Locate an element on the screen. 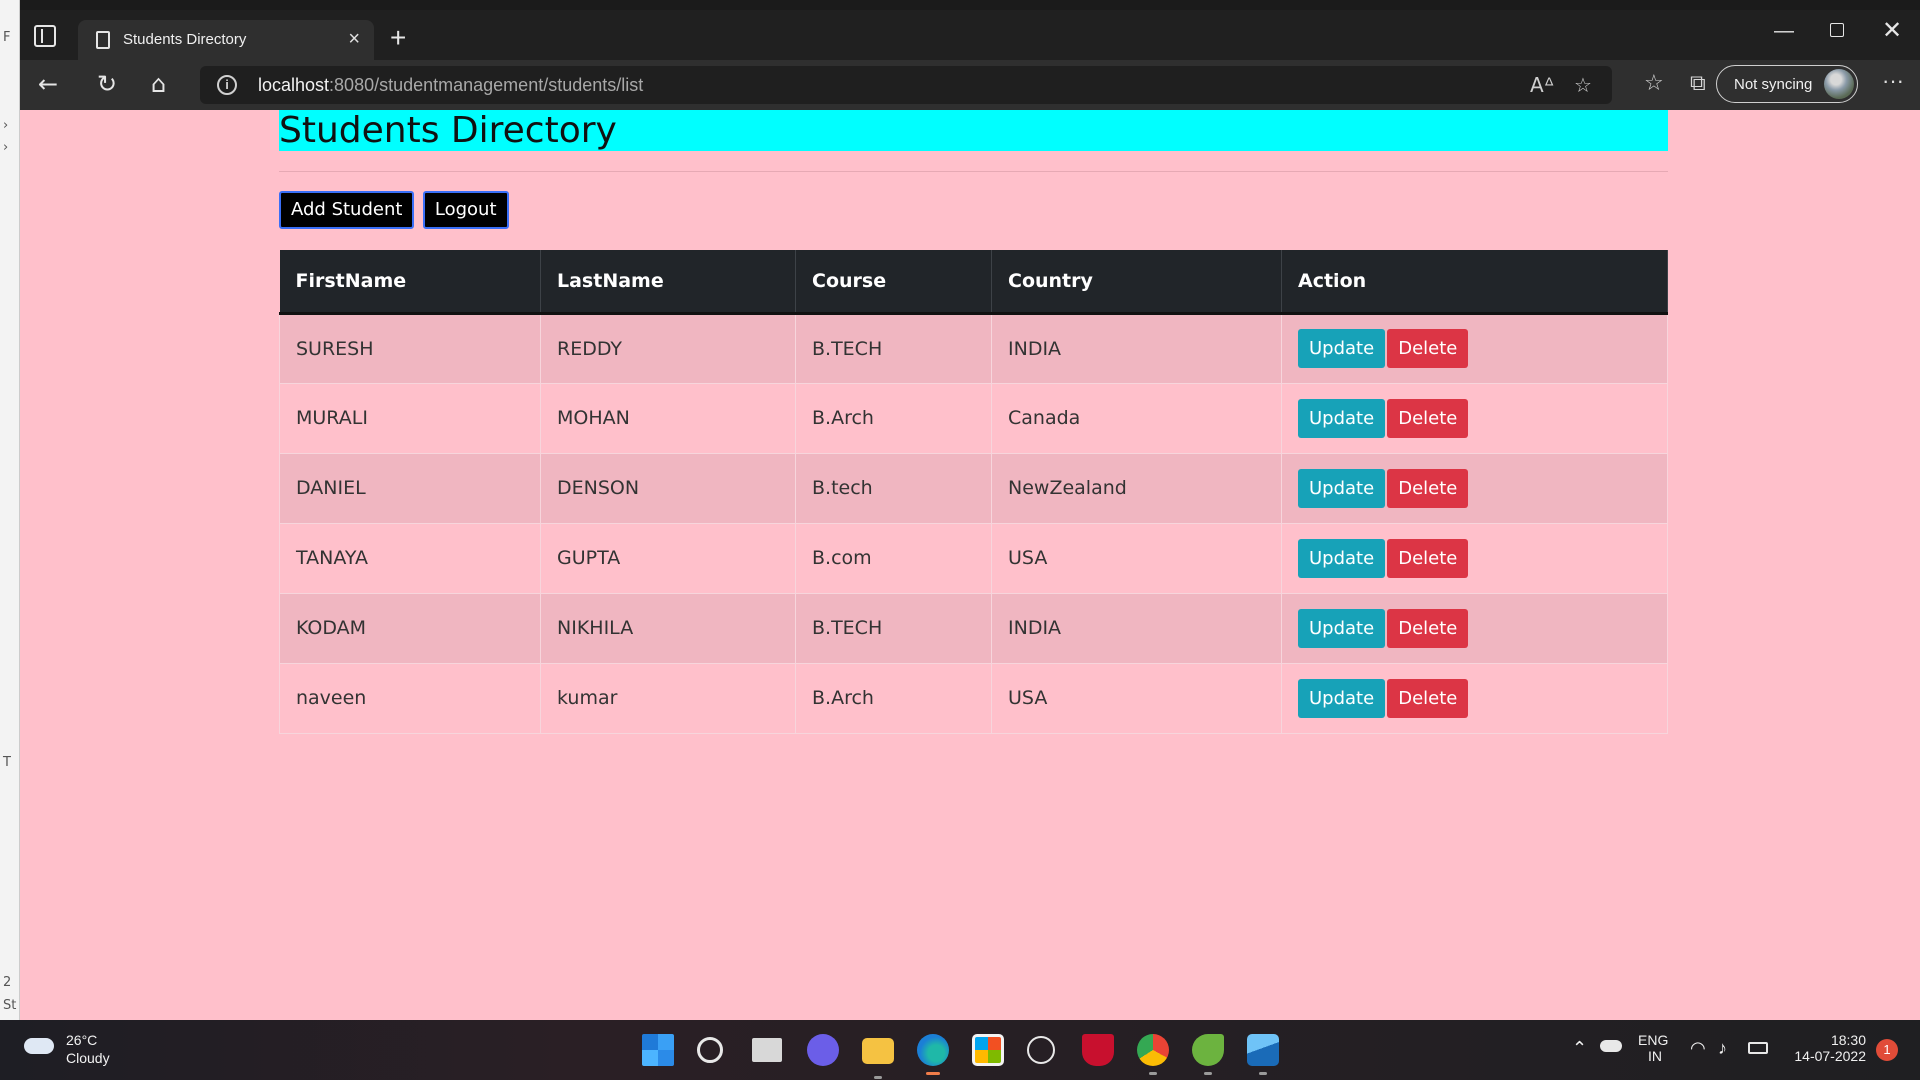 This screenshot has height=1080, width=1920. table-row: SURESH REDDY B.TECH INDIA Update Delete is located at coordinates (973, 348).